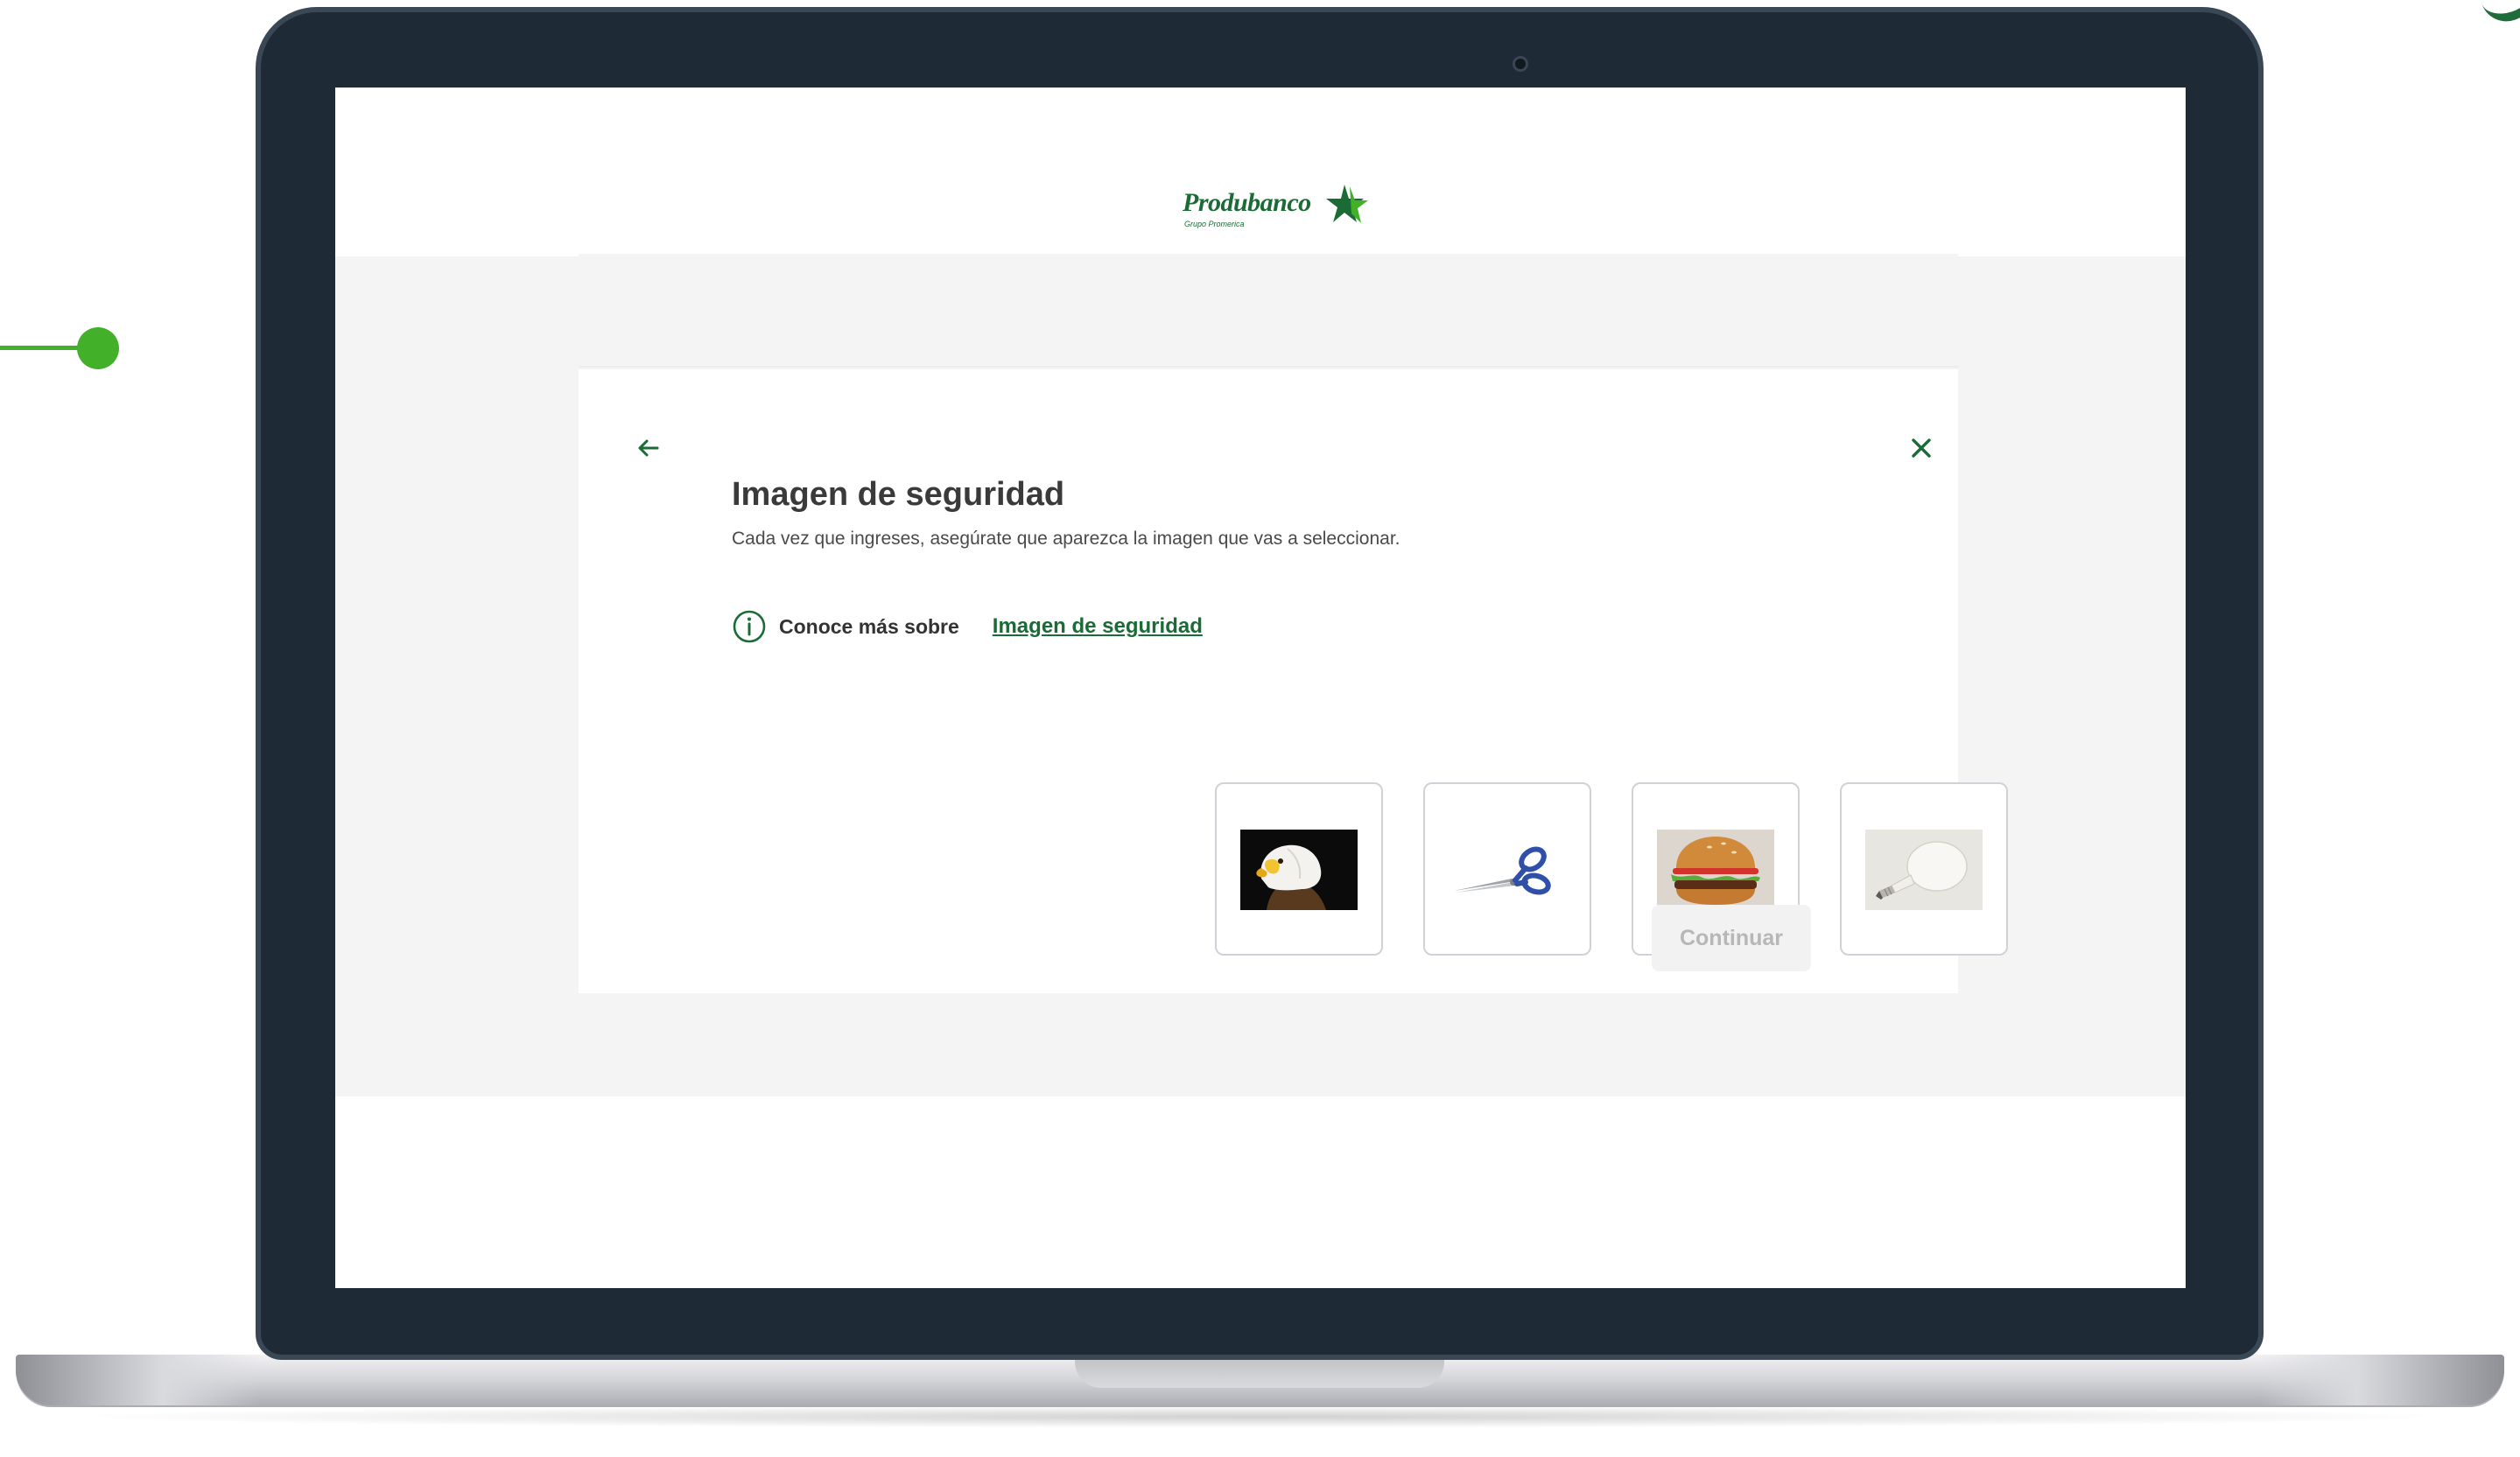 This screenshot has width=2520, height=1457. I want to click on decorative-connector-dot, so click(98, 348).